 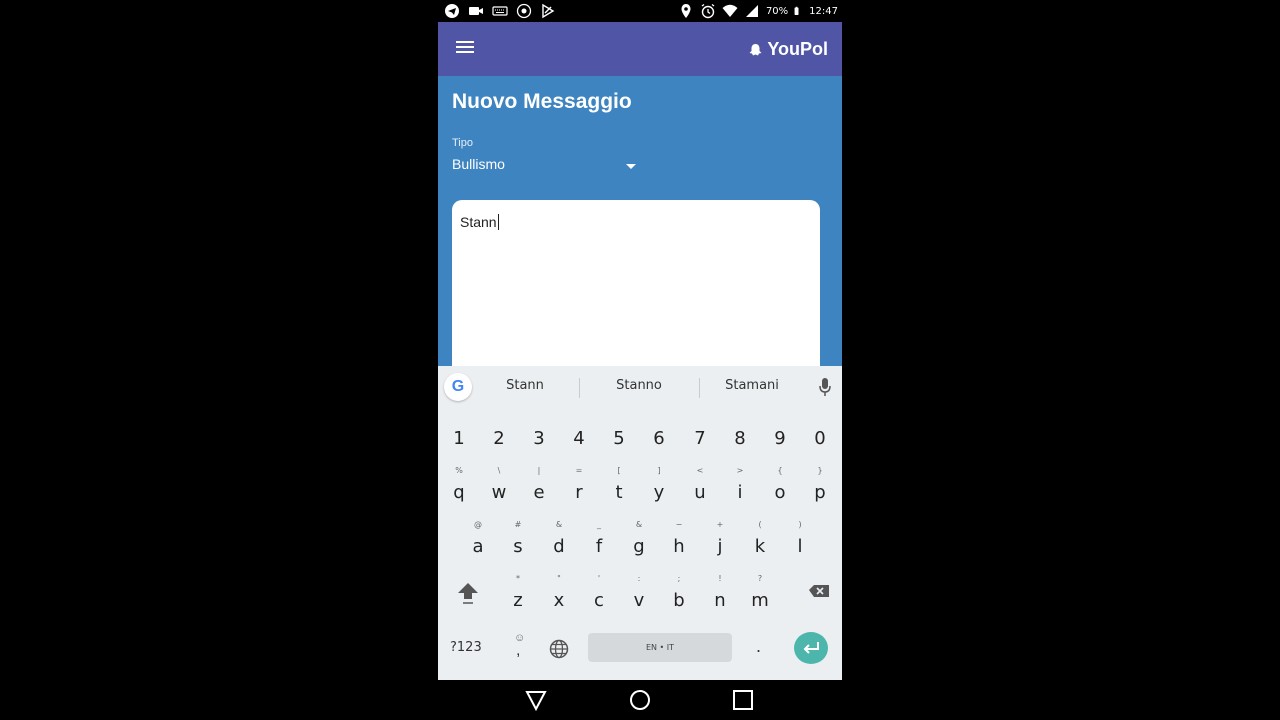 I want to click on key-o: {o, so click(x=780, y=488).